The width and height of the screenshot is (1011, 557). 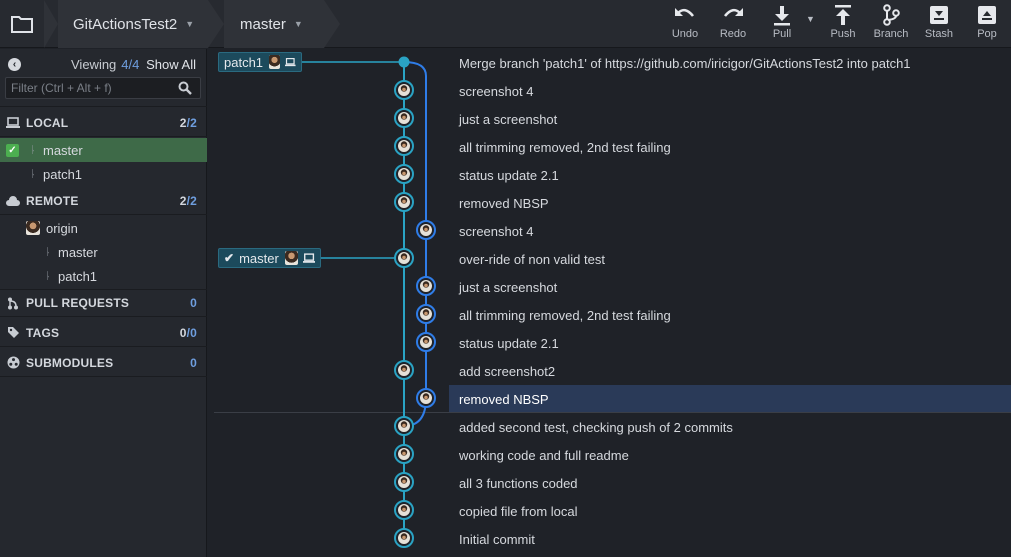 I want to click on commit-row: working code and full readme, so click(x=730, y=455).